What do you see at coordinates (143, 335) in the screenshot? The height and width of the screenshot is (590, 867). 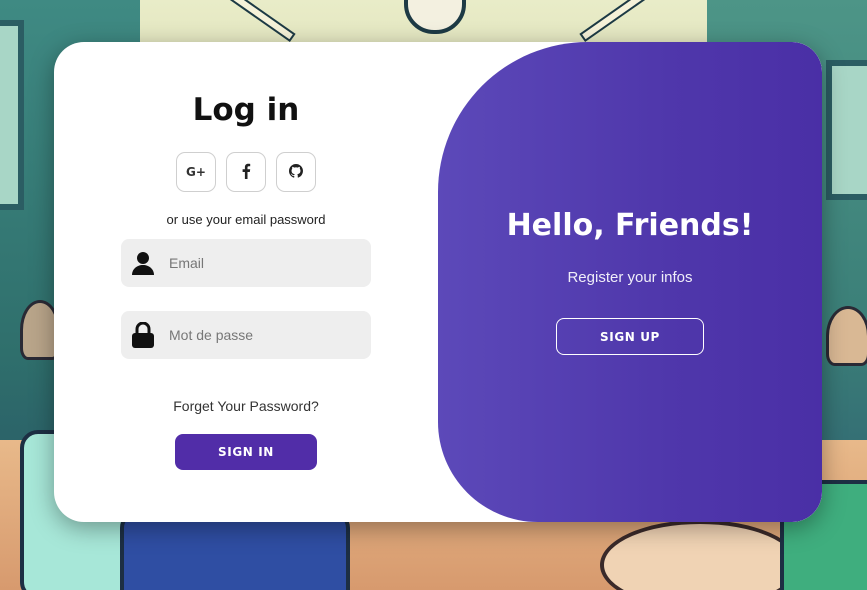 I see `lock-icon` at bounding box center [143, 335].